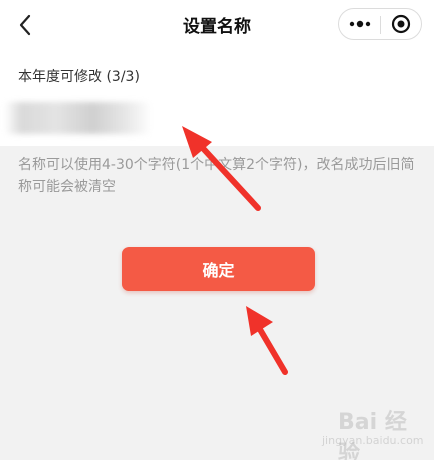  I want to click on navigation-bar: 设置名称, so click(217, 25).